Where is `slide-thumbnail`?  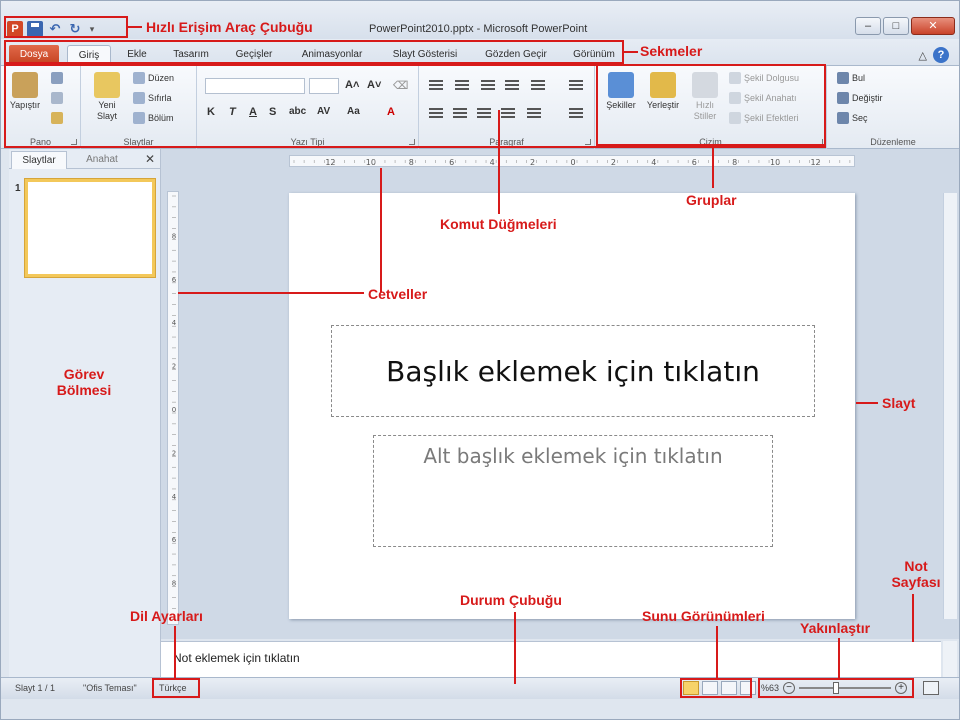 slide-thumbnail is located at coordinates (90, 228).